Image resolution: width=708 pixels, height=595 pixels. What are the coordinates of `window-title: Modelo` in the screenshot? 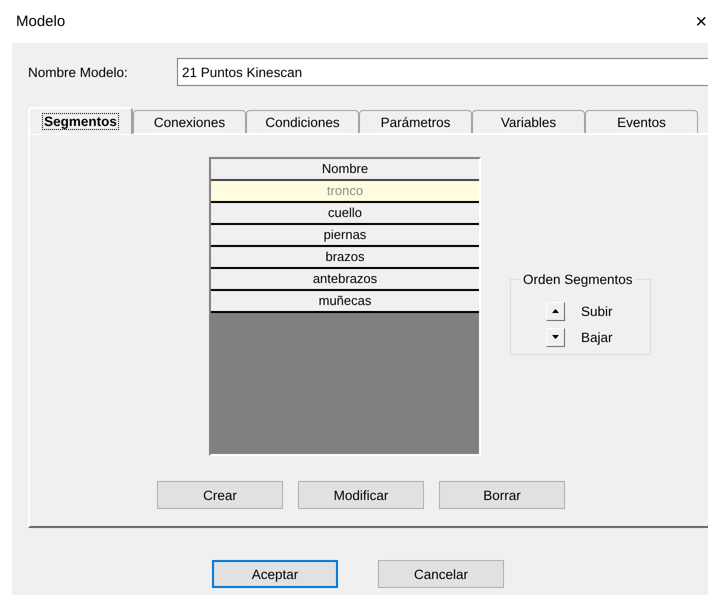 It's located at (41, 21).